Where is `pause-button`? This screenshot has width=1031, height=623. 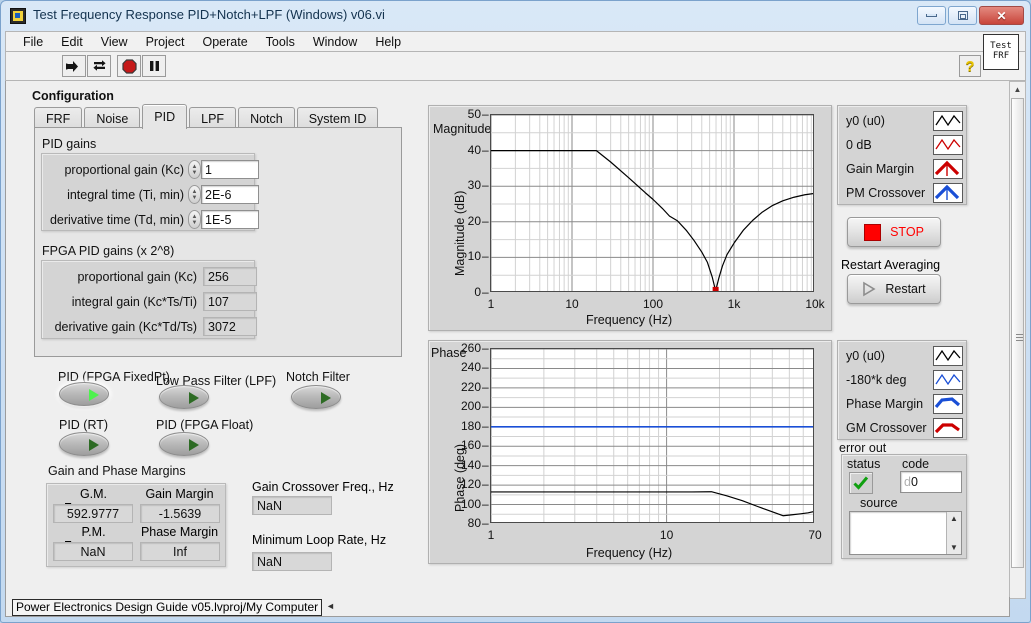 pause-button is located at coordinates (154, 66).